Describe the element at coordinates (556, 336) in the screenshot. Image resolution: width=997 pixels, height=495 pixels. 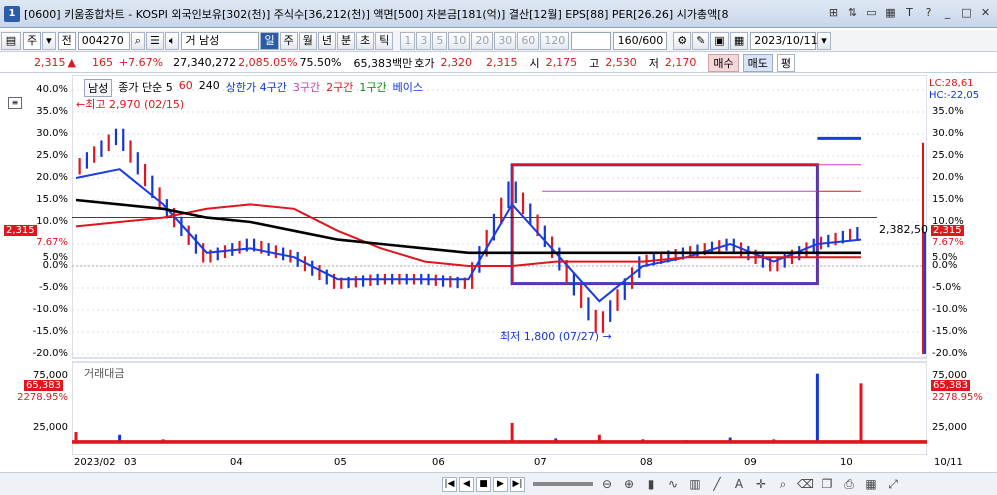
I see `low-annotation: 최저 1,800 (07/27) →` at that location.